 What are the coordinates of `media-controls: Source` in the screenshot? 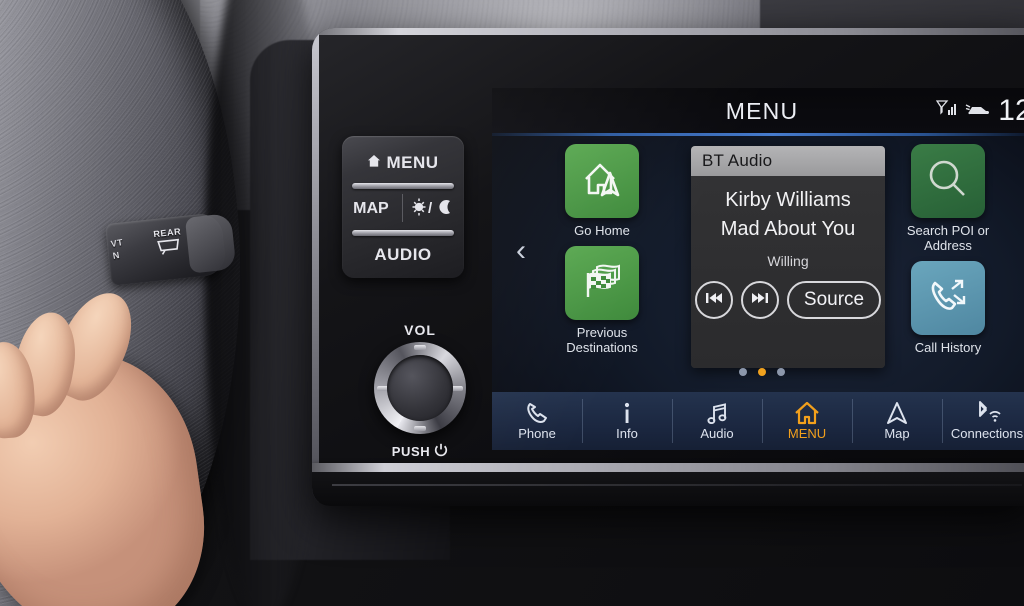 It's located at (788, 300).